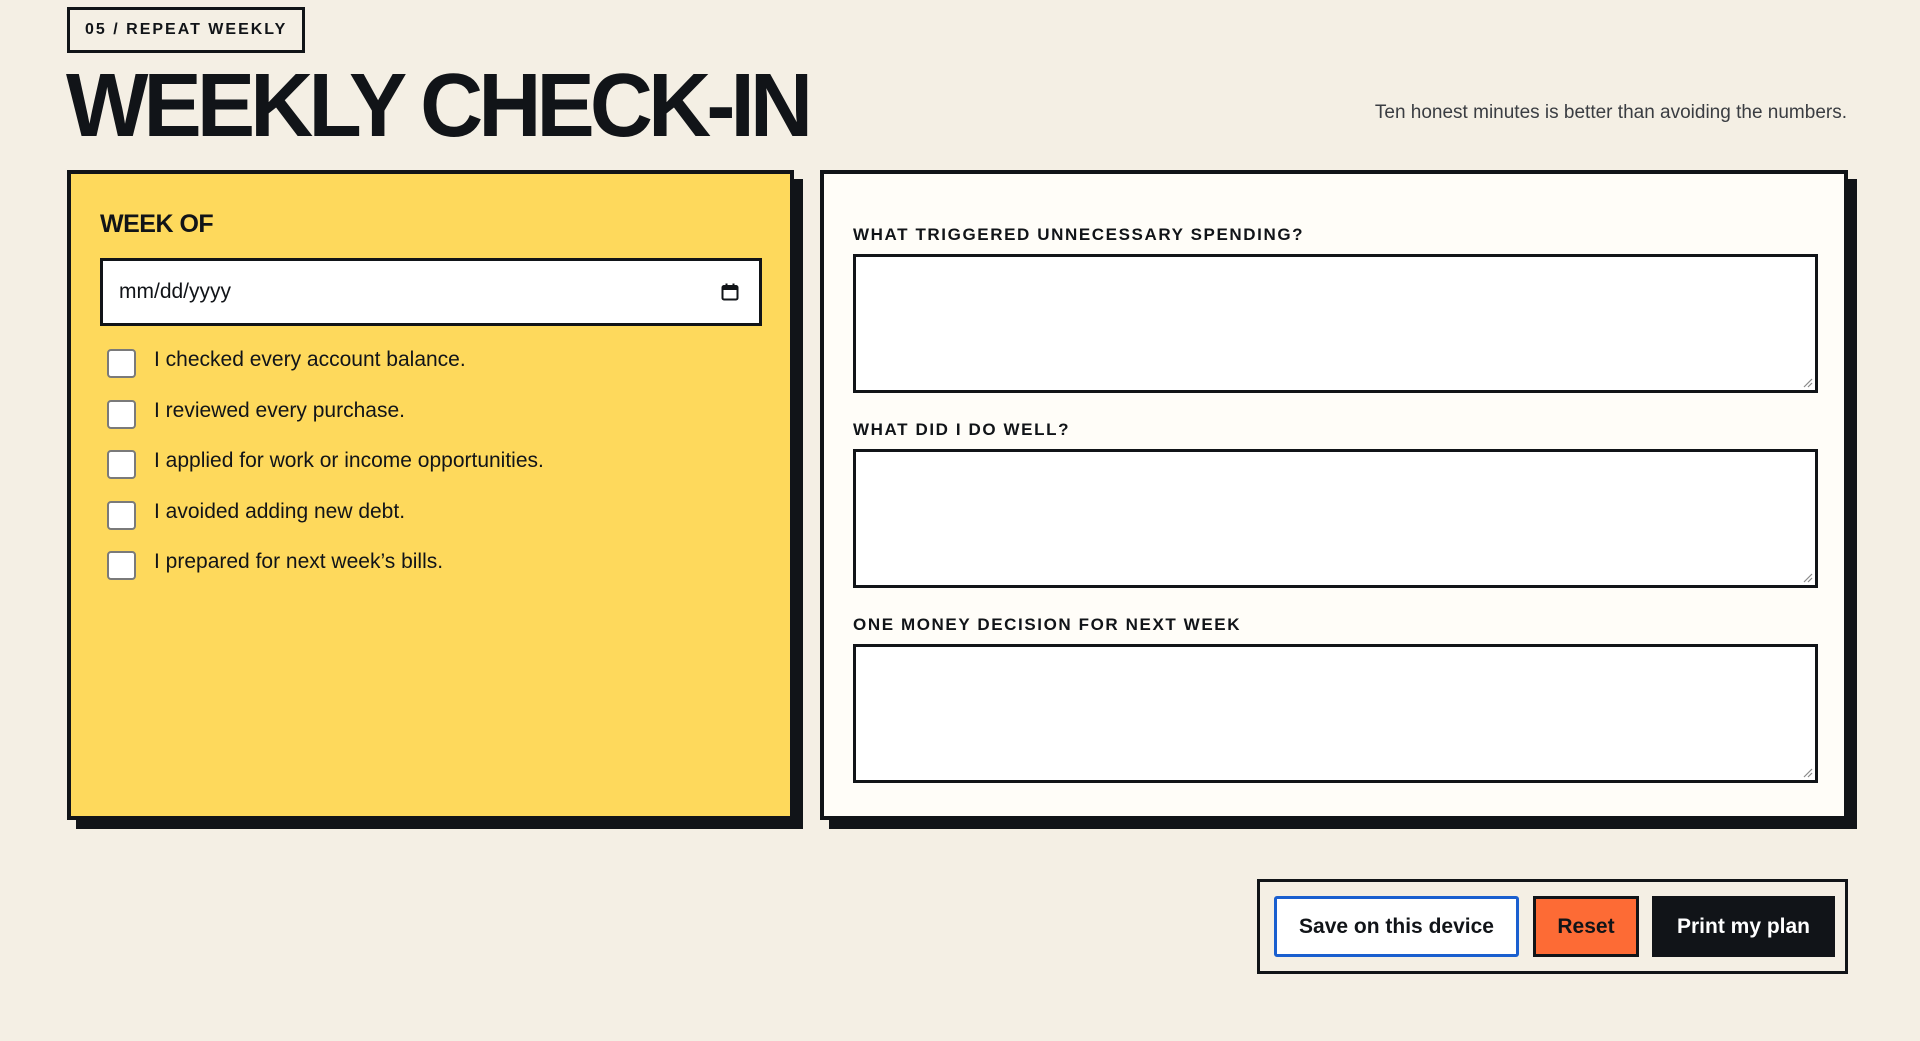  I want to click on calendar-icon, so click(730, 292).